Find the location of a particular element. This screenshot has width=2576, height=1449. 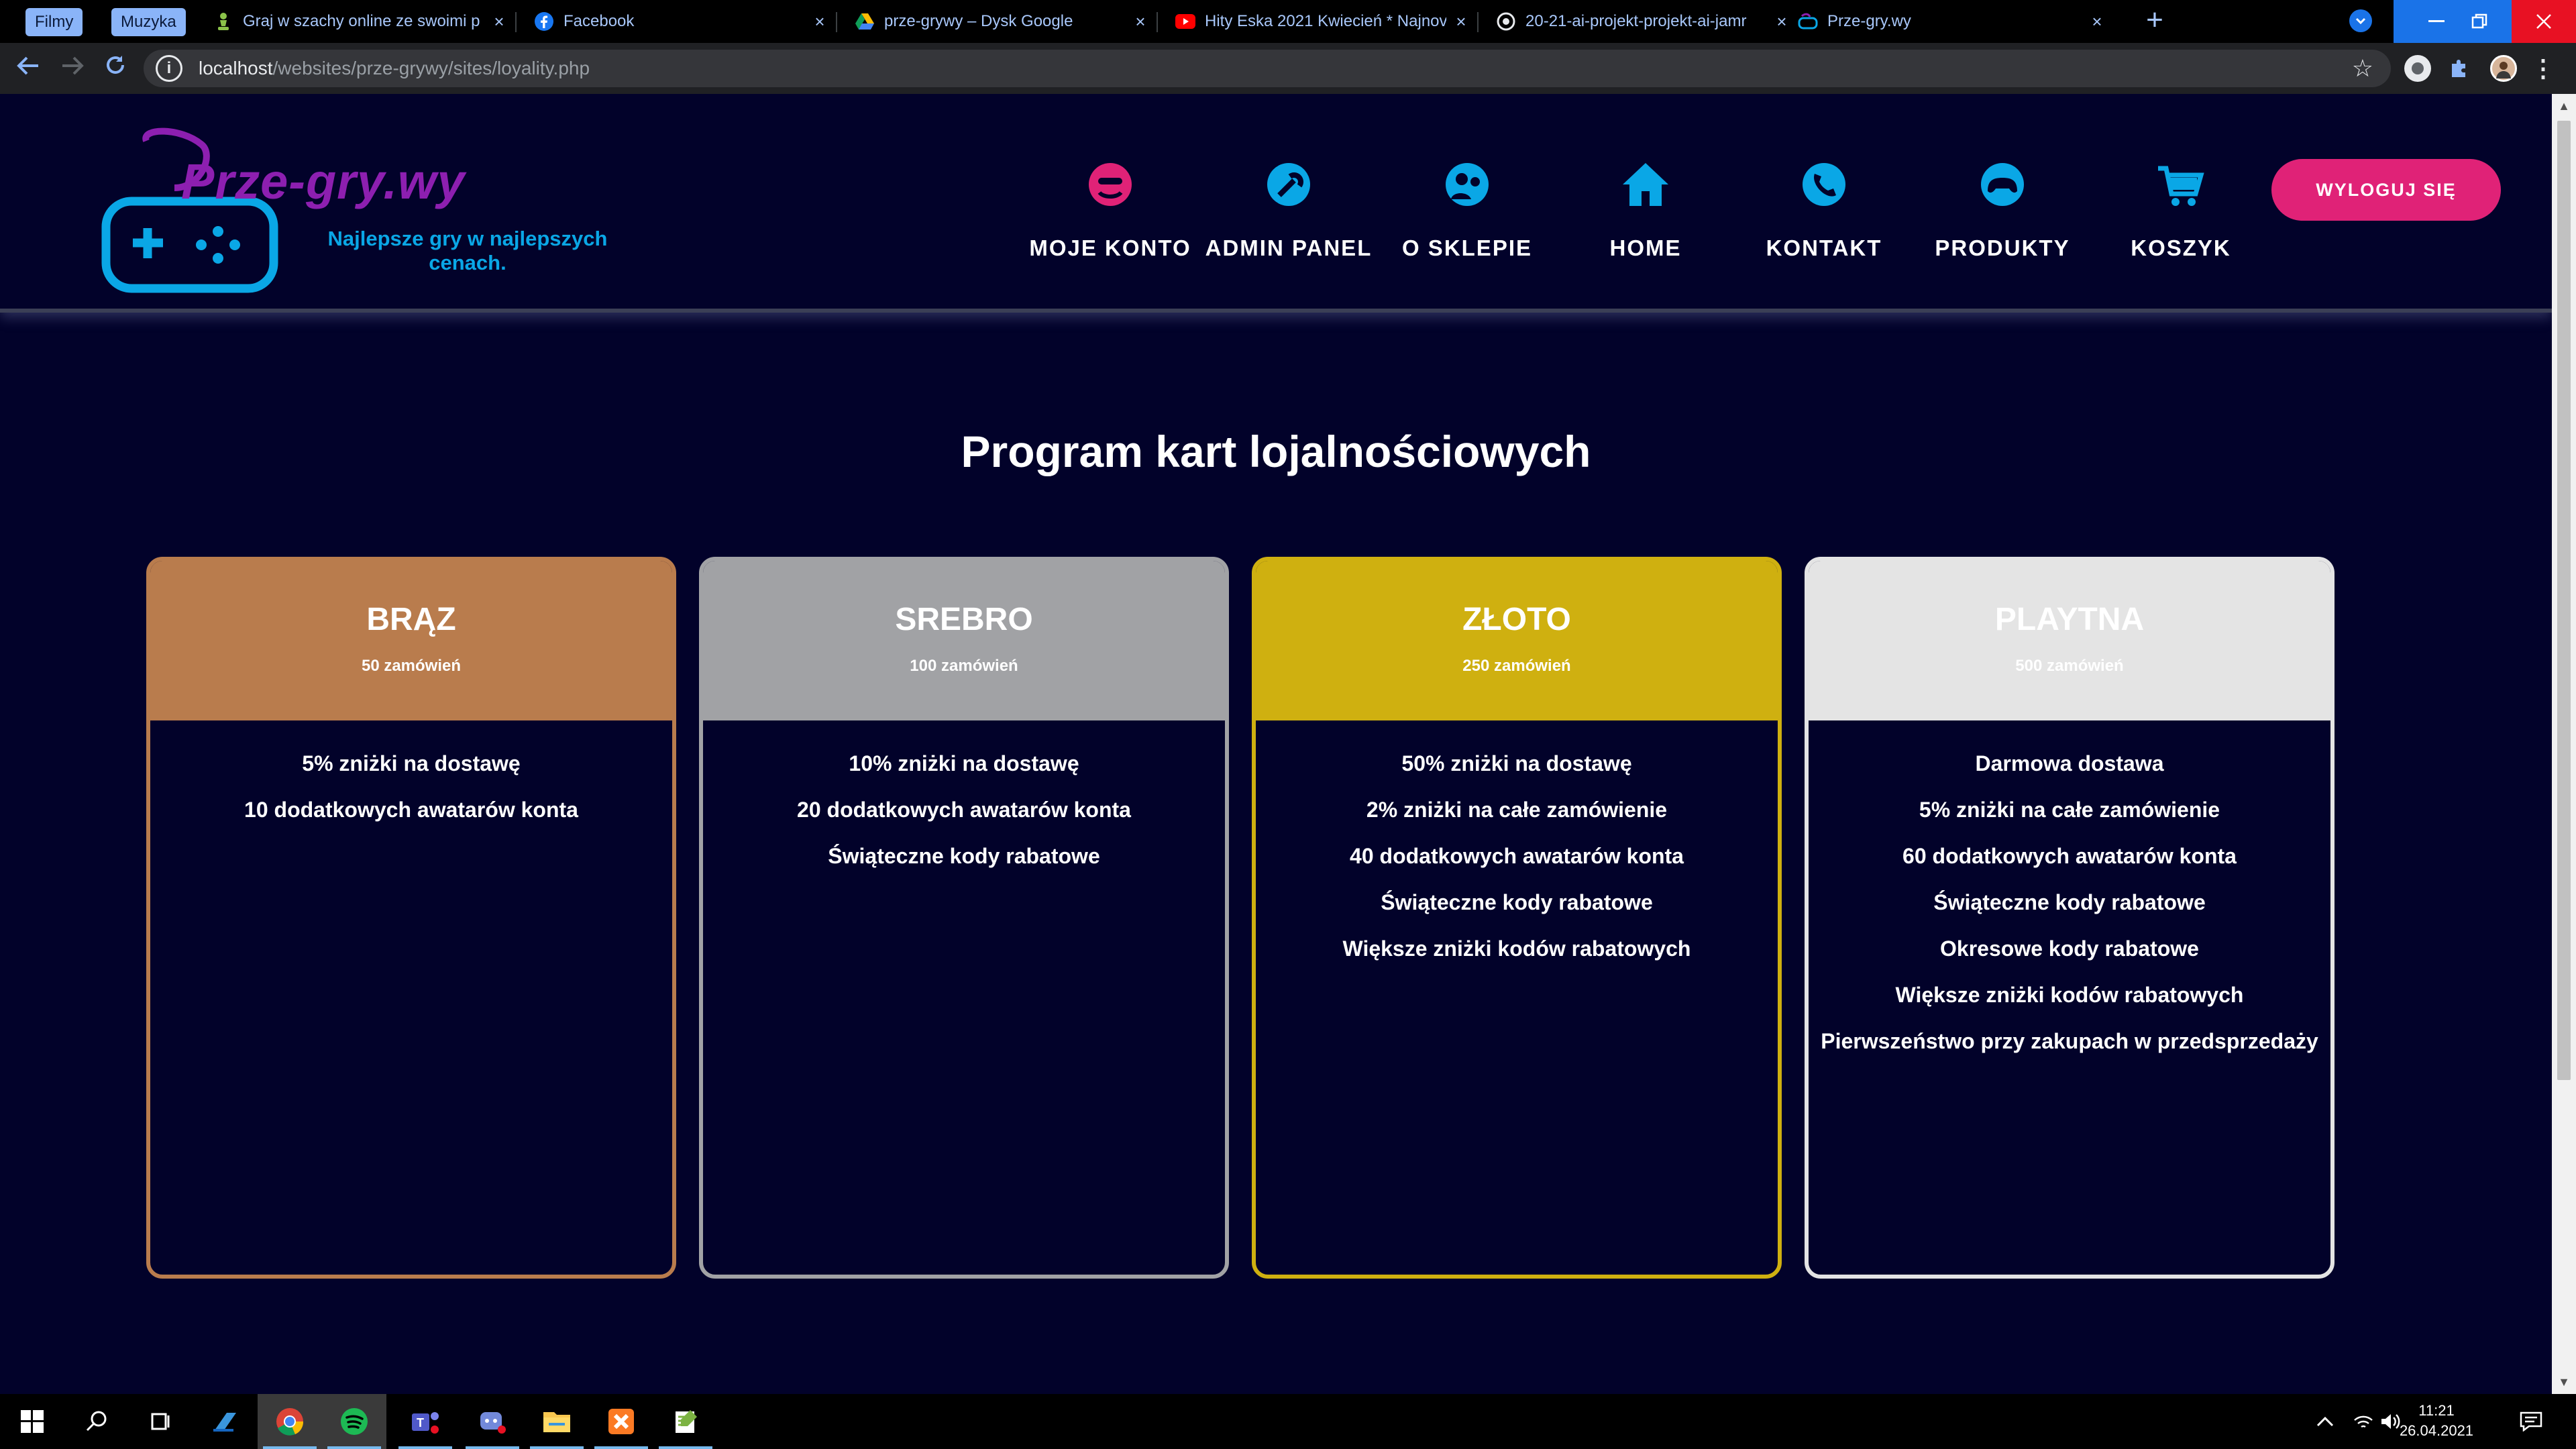

xampp-icon is located at coordinates (621, 1421).